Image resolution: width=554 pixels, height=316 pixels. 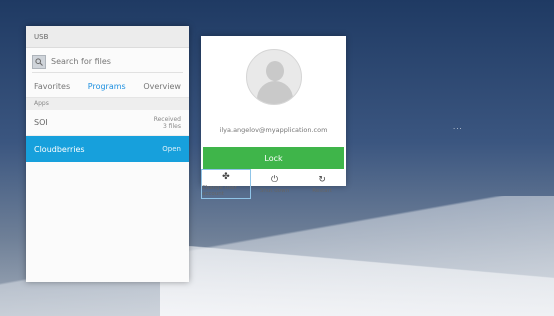 I want to click on list-item-meta-line1: Received, so click(x=167, y=119).